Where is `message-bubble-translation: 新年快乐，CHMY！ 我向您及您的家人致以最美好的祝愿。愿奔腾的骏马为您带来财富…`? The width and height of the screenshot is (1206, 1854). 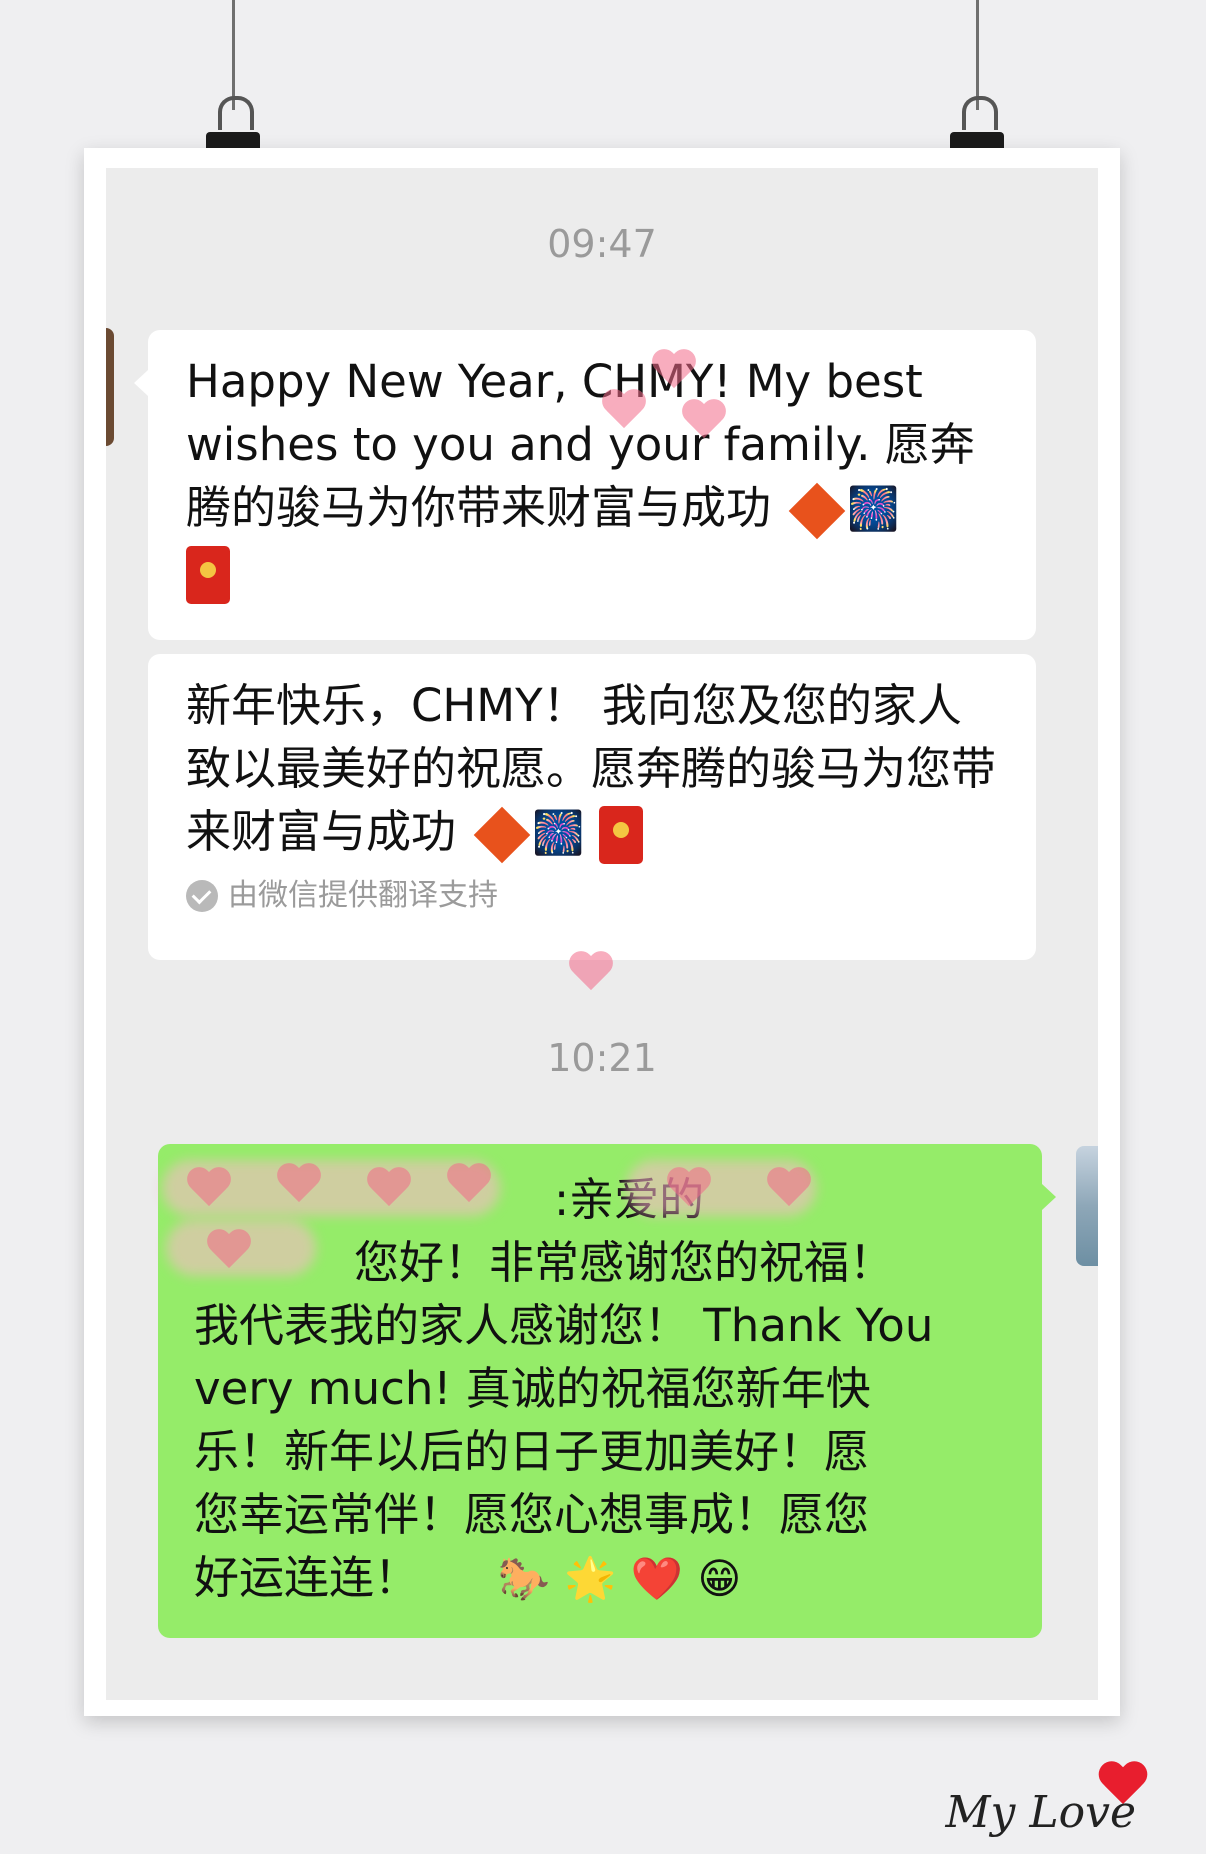
message-bubble-translation: 新年快乐，CHMY！ 我向您及您的家人致以最美好的祝愿。愿奔腾的骏马为您带来财富… is located at coordinates (592, 807).